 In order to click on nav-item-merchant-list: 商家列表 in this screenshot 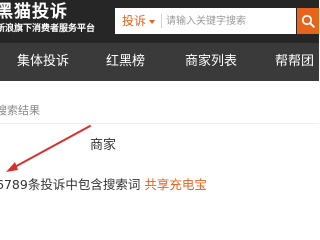, I will do `click(211, 62)`.